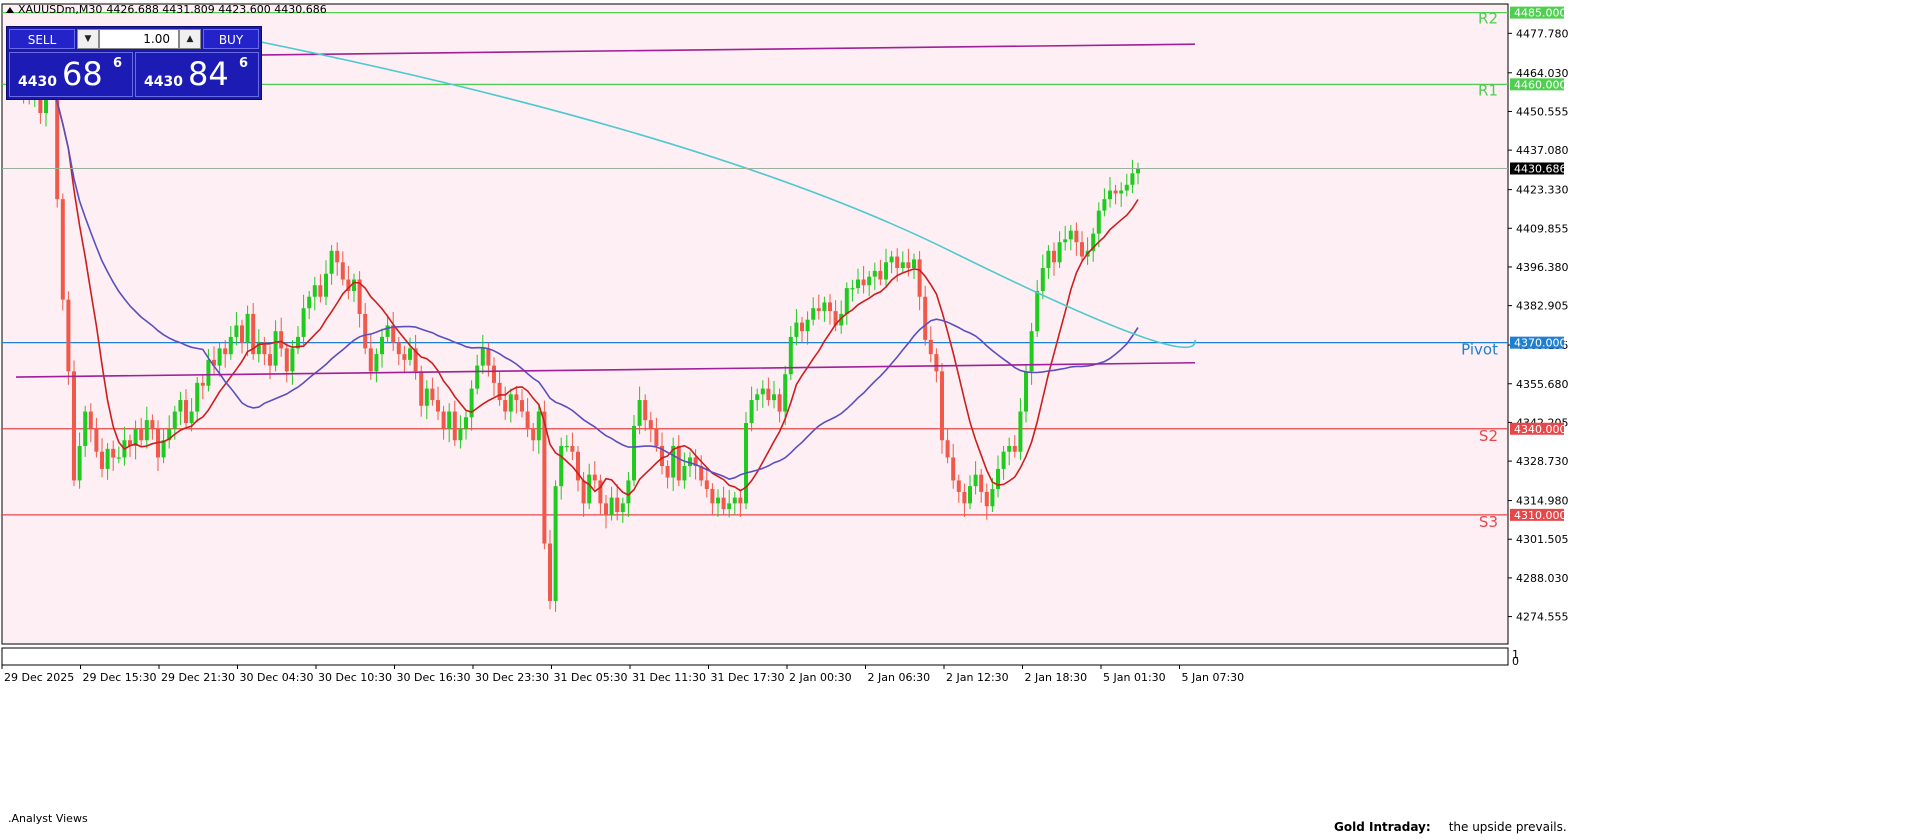  What do you see at coordinates (10, 9) in the screenshot?
I see `collapse-triangle-icon` at bounding box center [10, 9].